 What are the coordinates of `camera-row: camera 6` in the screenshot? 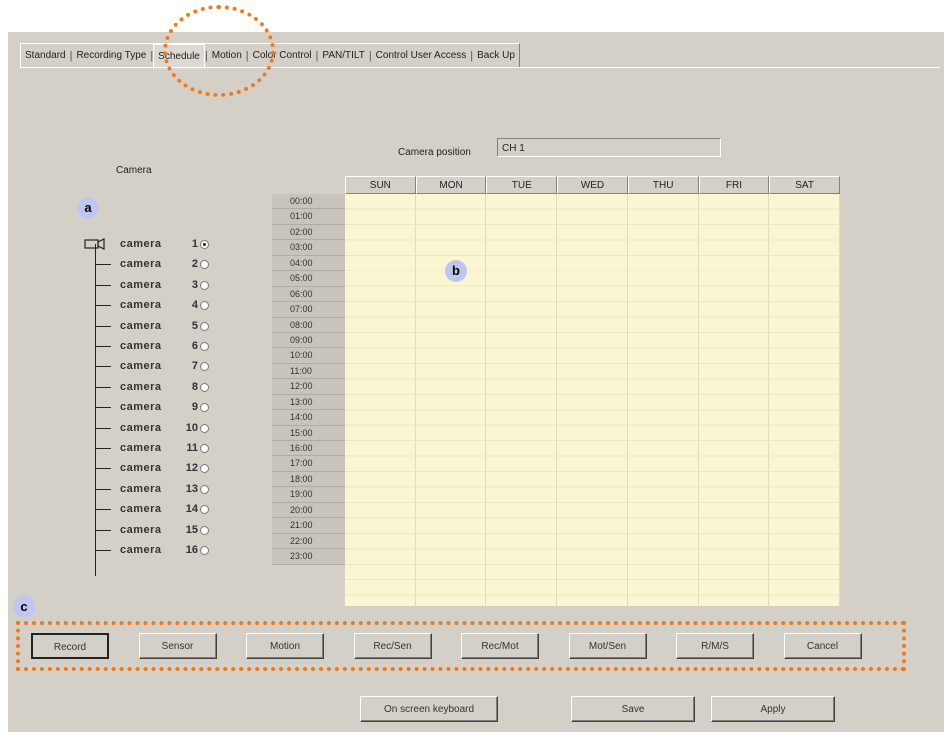 It's located at (155, 347).